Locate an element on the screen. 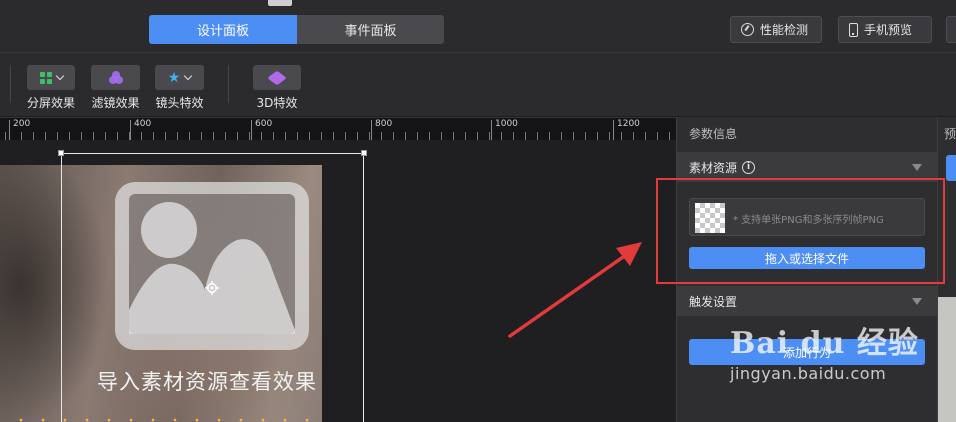  preview-thumbnail is located at coordinates (947, 359).